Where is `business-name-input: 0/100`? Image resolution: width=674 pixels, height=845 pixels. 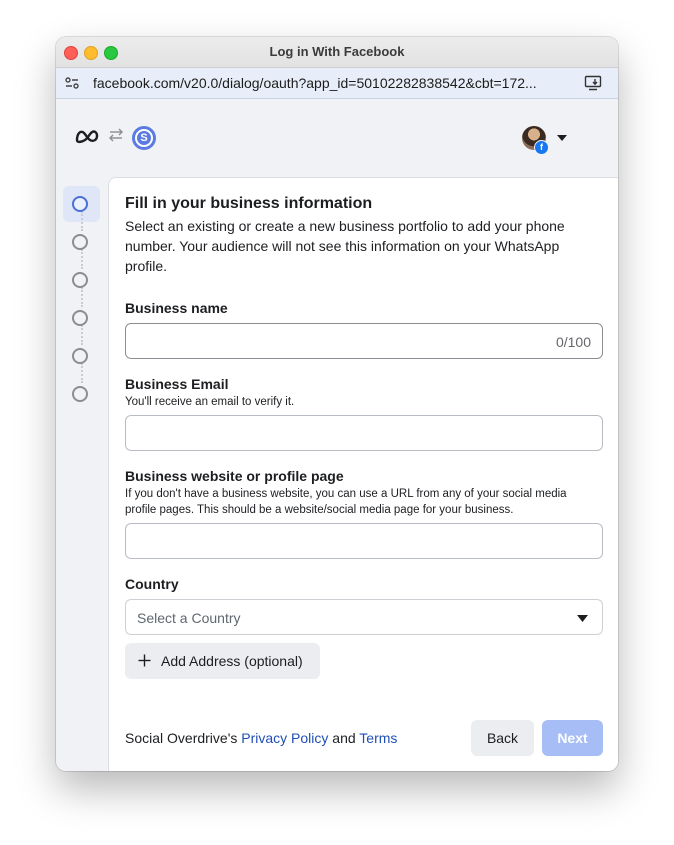
business-name-input: 0/100 is located at coordinates (364, 341).